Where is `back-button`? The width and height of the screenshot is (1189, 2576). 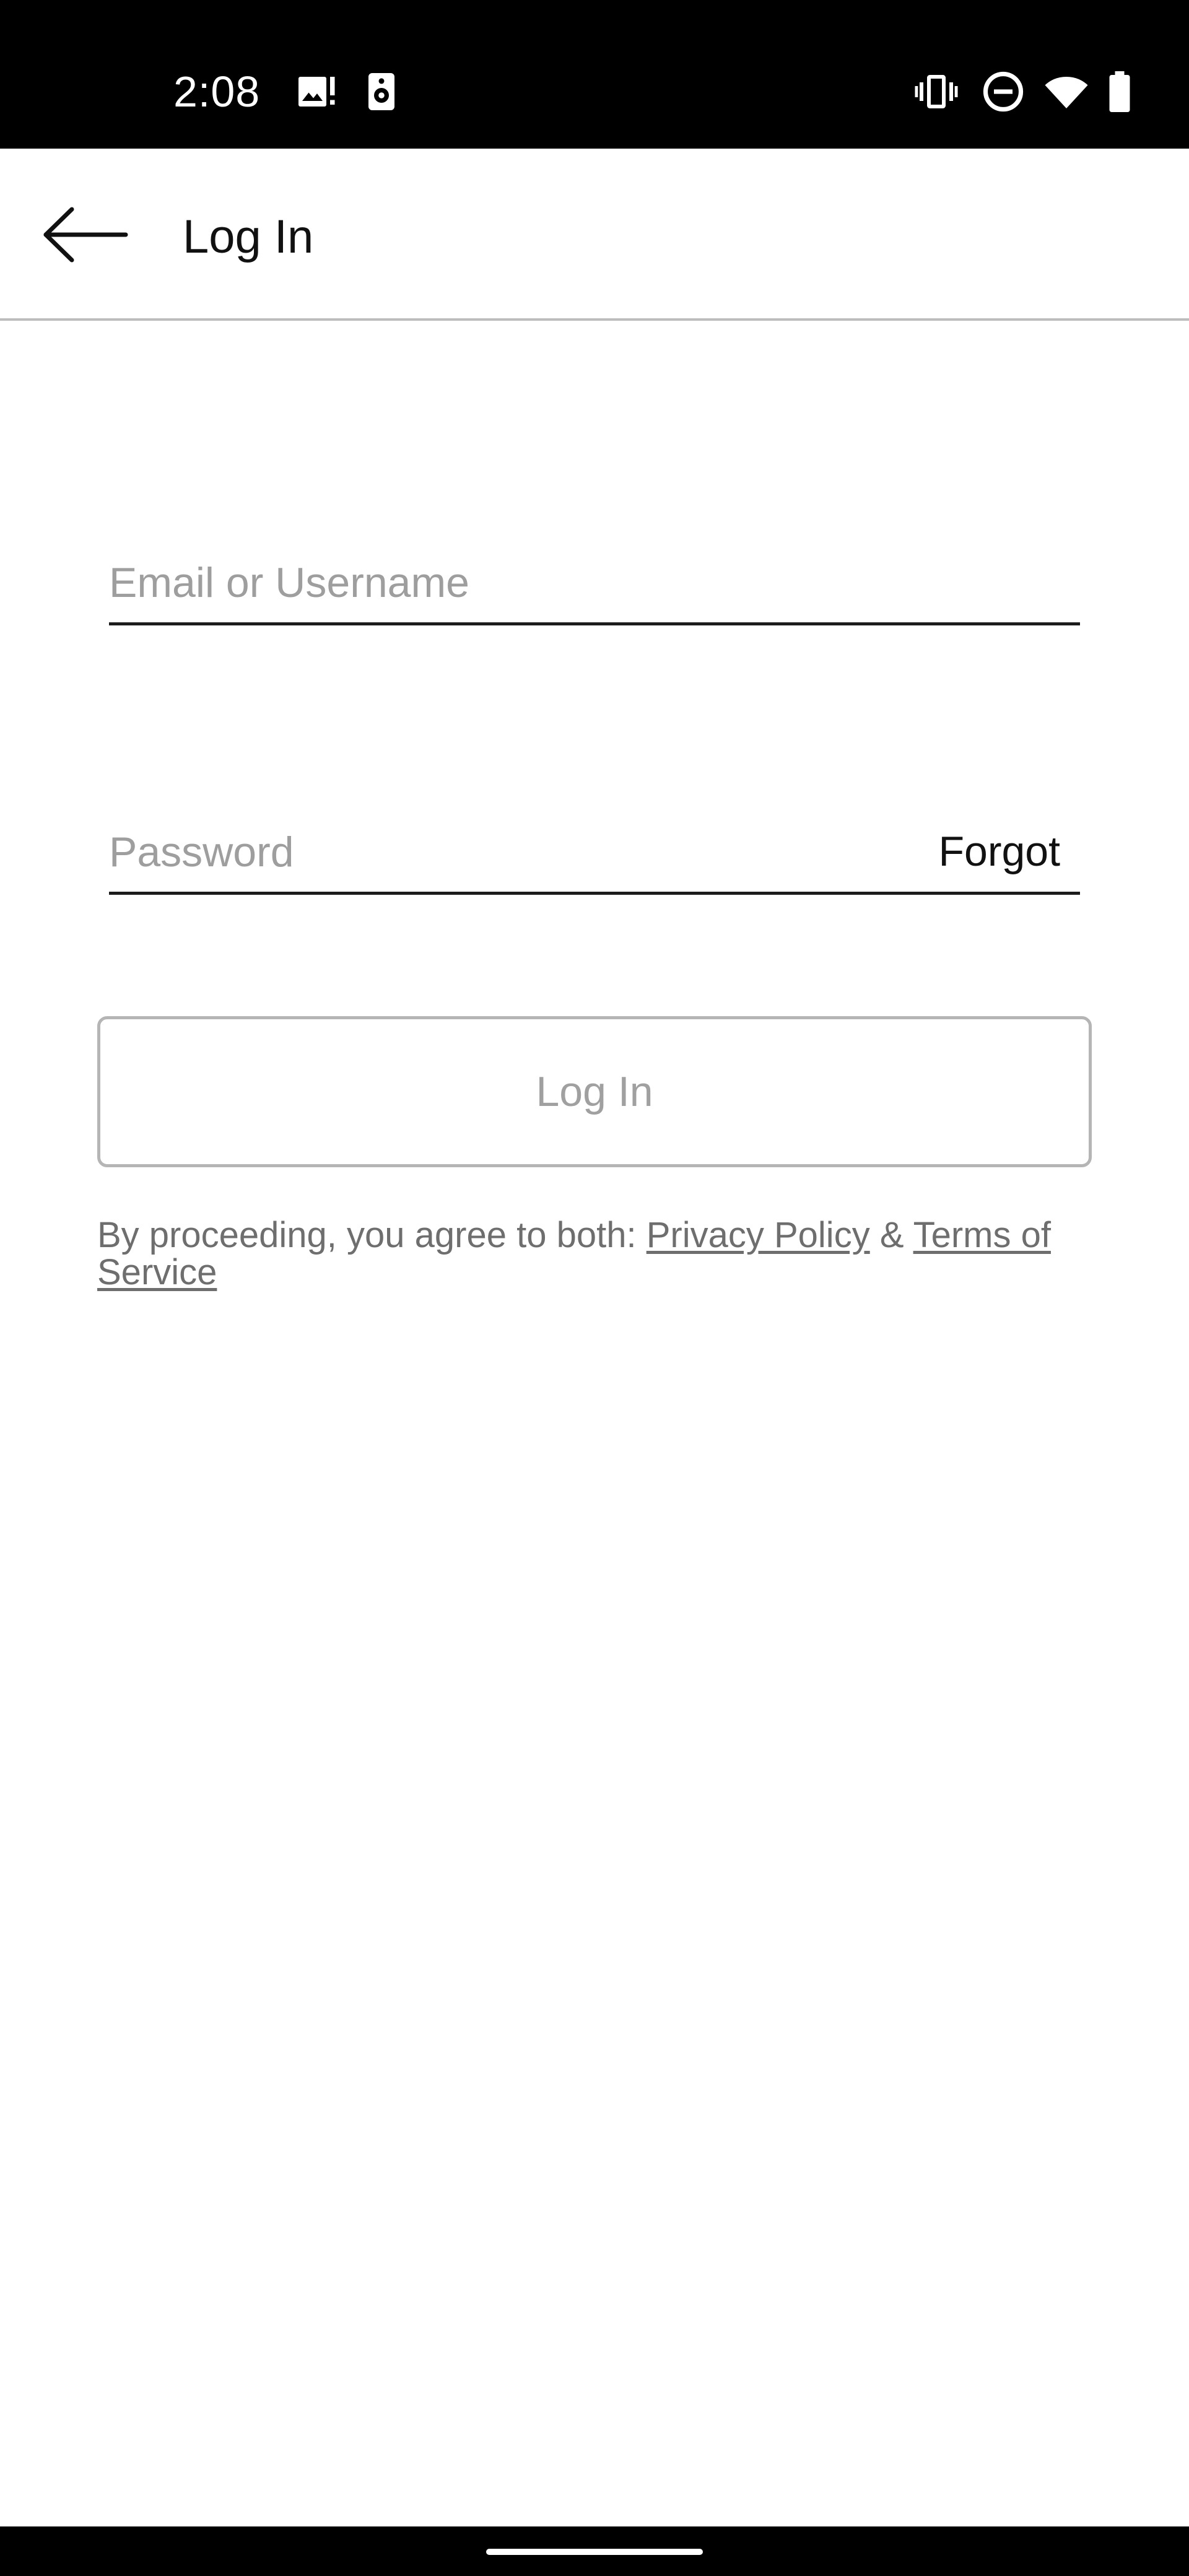
back-button is located at coordinates (83, 235).